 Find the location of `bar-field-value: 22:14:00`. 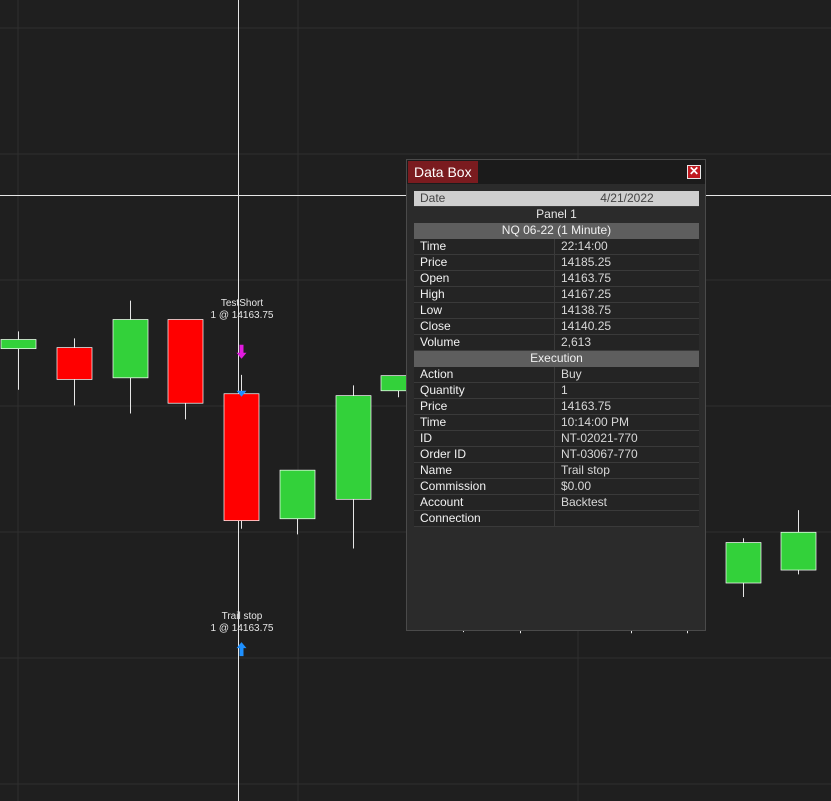

bar-field-value: 22:14:00 is located at coordinates (627, 246).